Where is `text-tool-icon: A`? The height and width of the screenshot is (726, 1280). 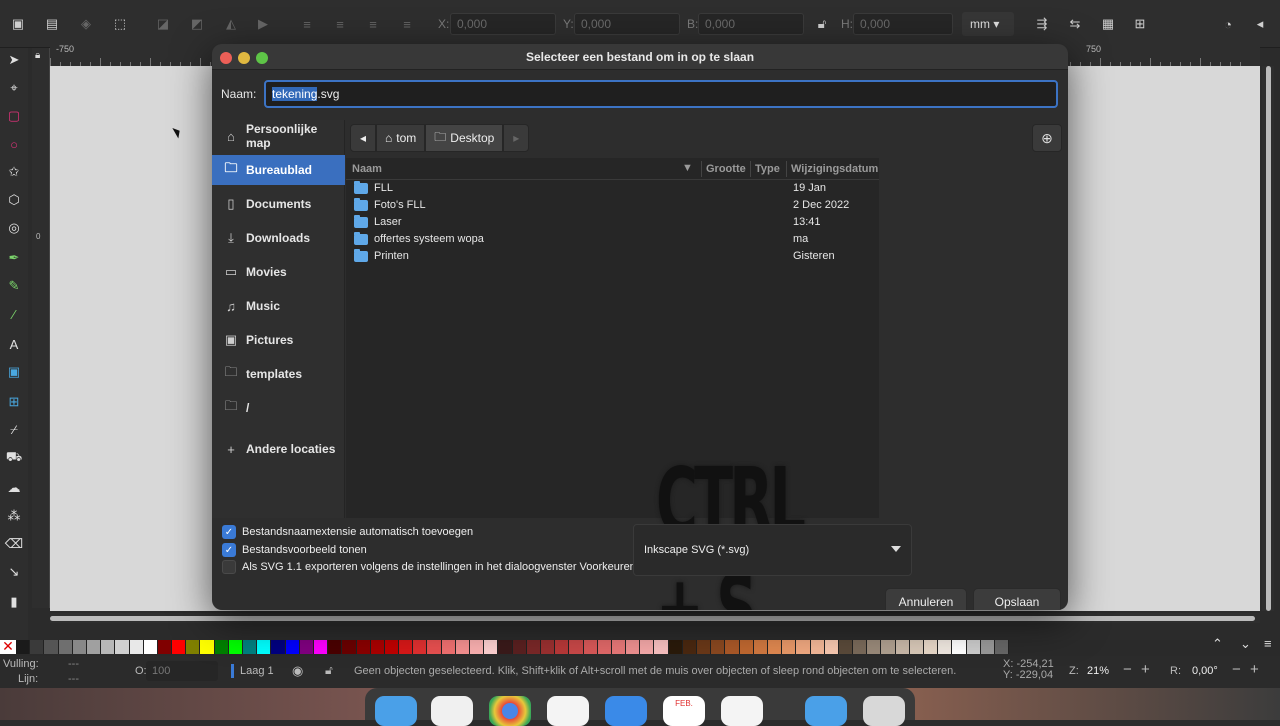
text-tool-icon: A is located at coordinates (14, 344).